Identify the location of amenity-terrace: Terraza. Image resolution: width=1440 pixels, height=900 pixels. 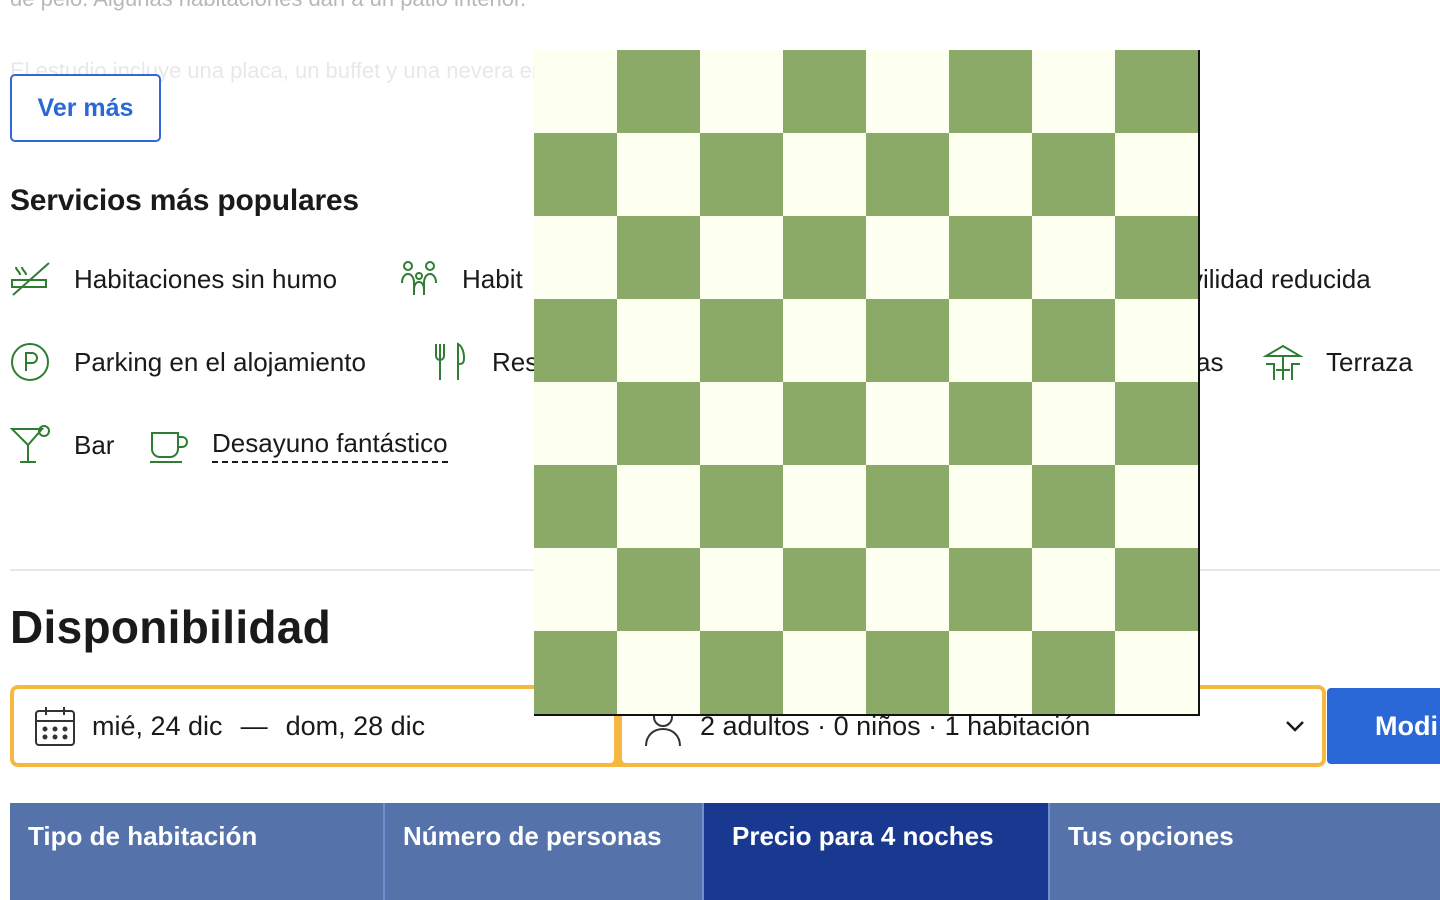
(1337, 362).